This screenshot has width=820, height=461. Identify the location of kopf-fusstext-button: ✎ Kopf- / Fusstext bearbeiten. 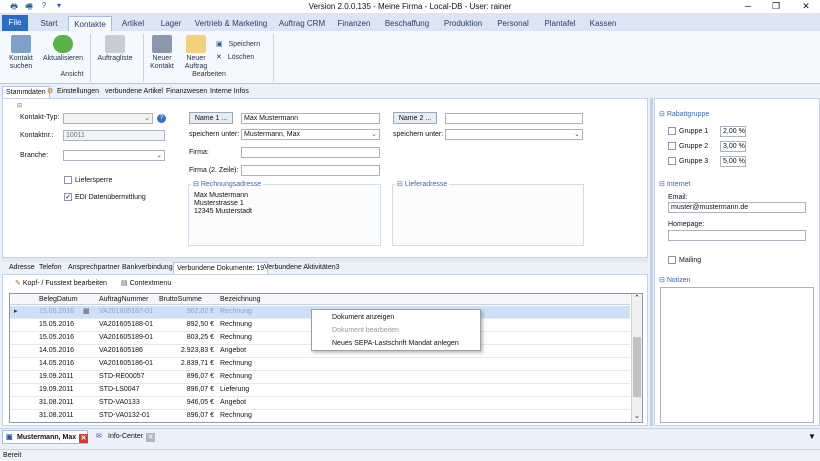
(61, 284).